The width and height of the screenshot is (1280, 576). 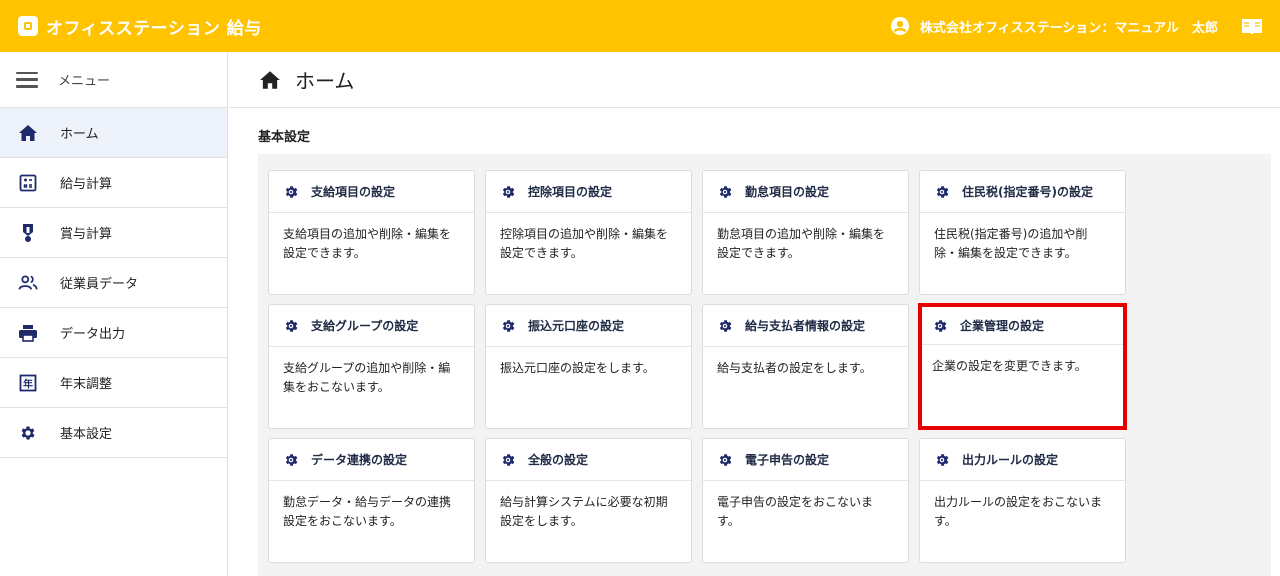 I want to click on settings-card: 住民税(指定番号)の設定 住民税(指定番号)の追加や削除・編集を設定できます。, so click(x=1022, y=232).